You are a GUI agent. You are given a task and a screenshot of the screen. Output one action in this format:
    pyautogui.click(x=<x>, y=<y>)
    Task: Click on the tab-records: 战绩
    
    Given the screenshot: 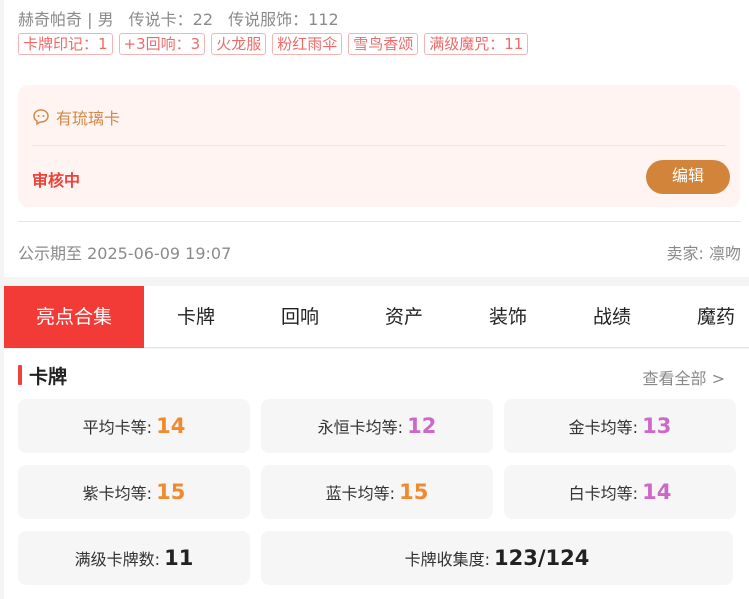 What is the action you would take?
    pyautogui.click(x=612, y=317)
    